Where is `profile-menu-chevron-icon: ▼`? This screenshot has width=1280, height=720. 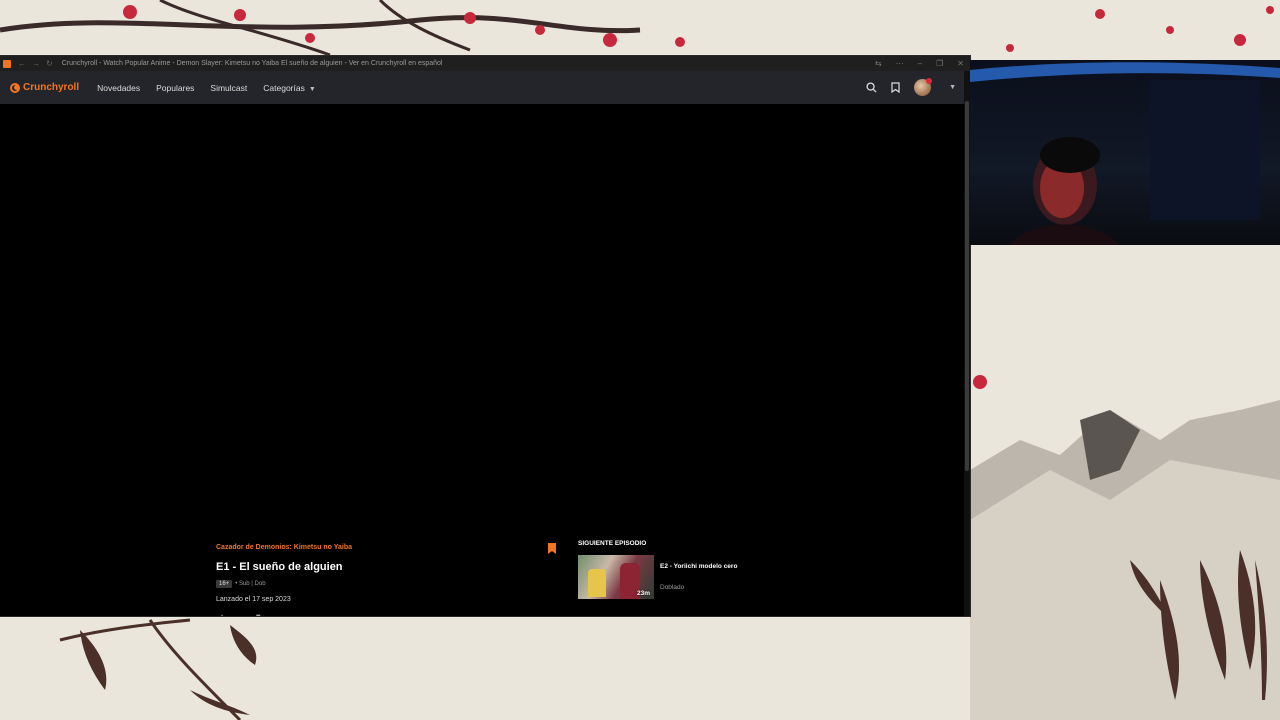
profile-menu-chevron-icon: ▼ is located at coordinates (952, 87).